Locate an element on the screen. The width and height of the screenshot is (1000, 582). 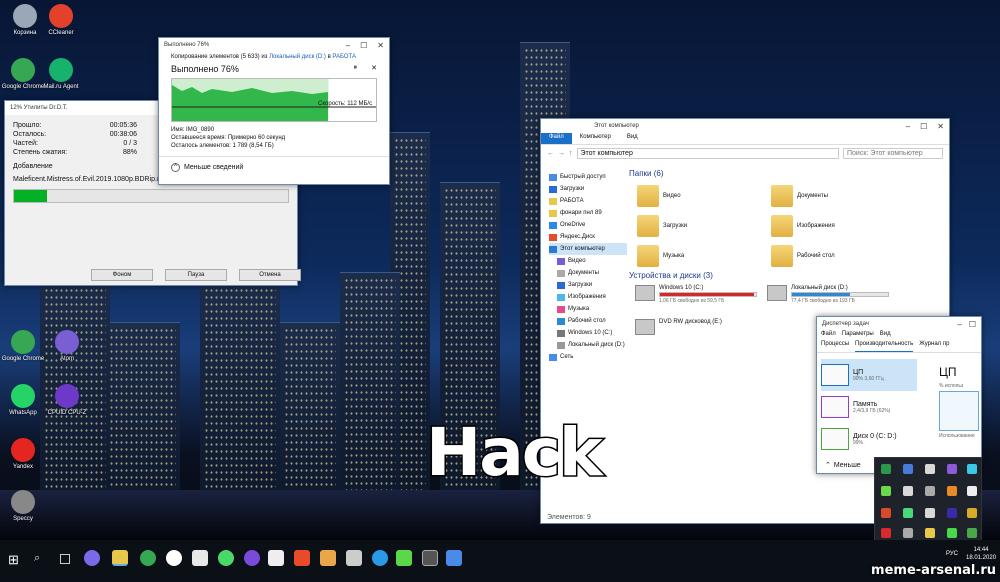
ribbon-tab: Файл is located at coordinates (556, 138).